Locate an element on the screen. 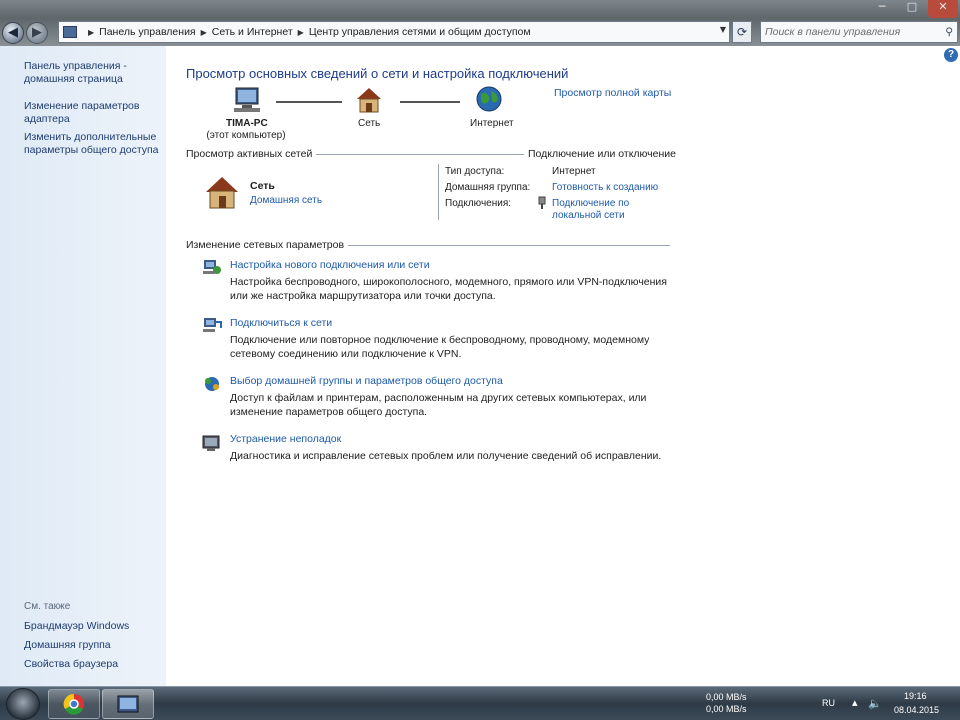 The width and height of the screenshot is (960, 720). see-also-heading: См. также is located at coordinates (47, 606).